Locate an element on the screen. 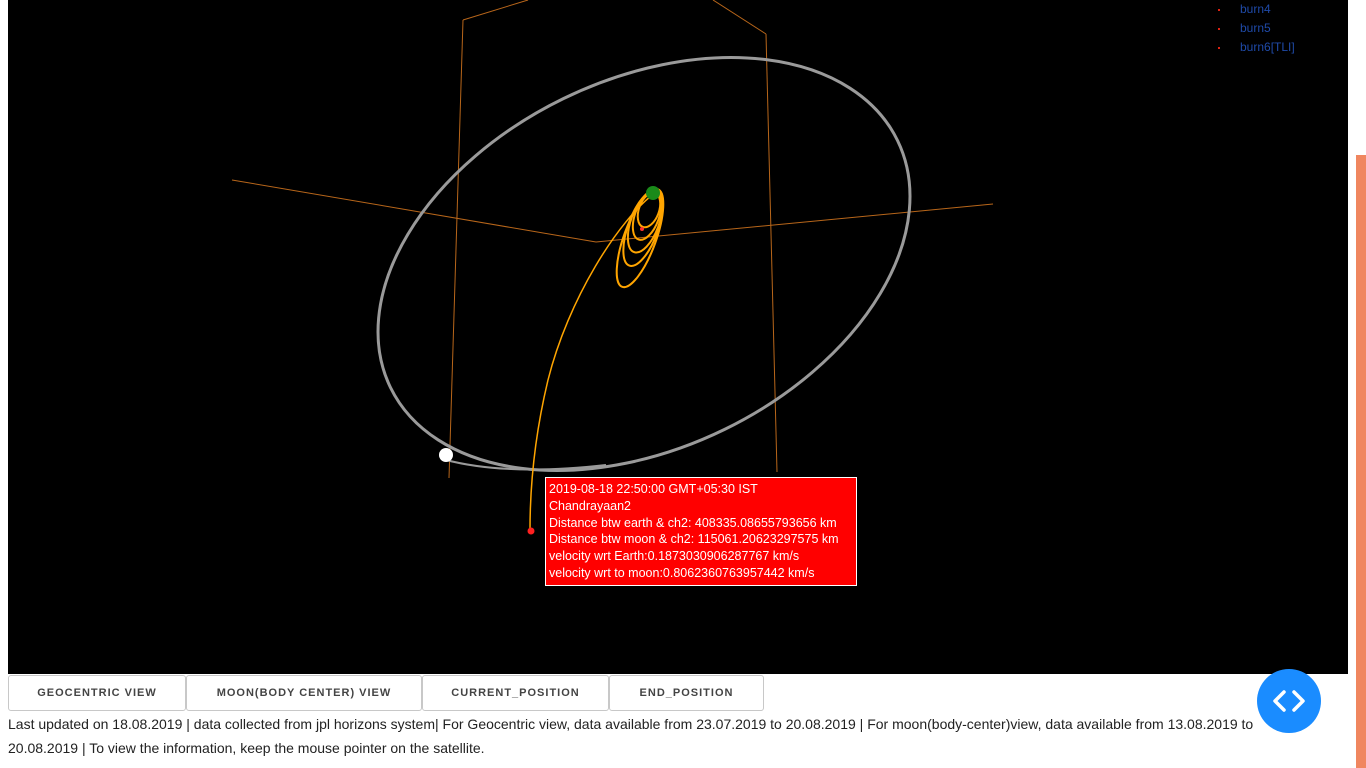 This screenshot has height=768, width=1366. nav-fab-button is located at coordinates (1289, 701).